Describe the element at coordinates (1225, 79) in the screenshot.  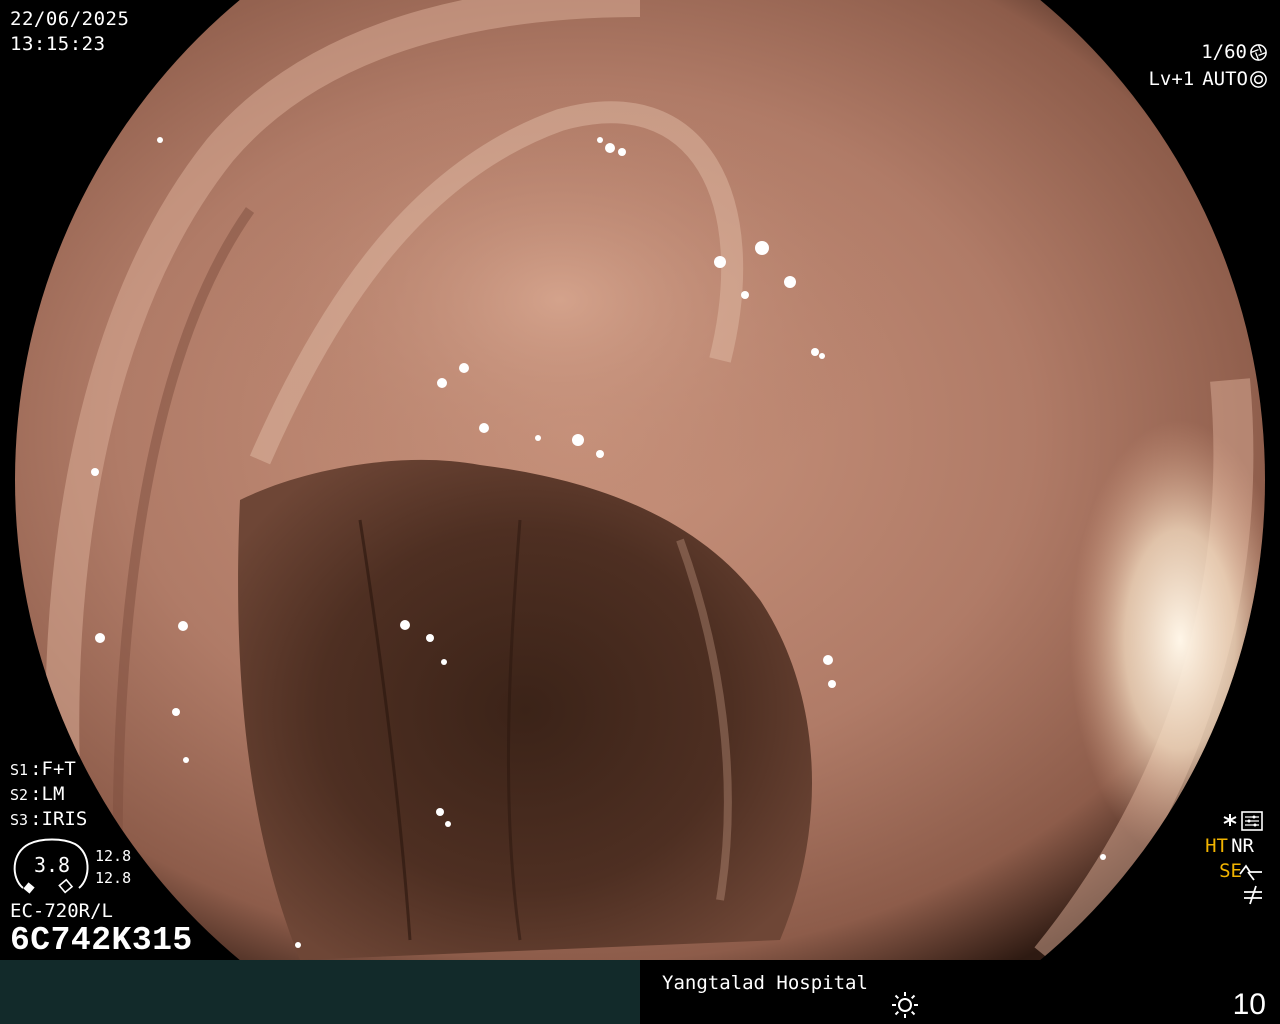
I see `iris-mode: AUTO` at that location.